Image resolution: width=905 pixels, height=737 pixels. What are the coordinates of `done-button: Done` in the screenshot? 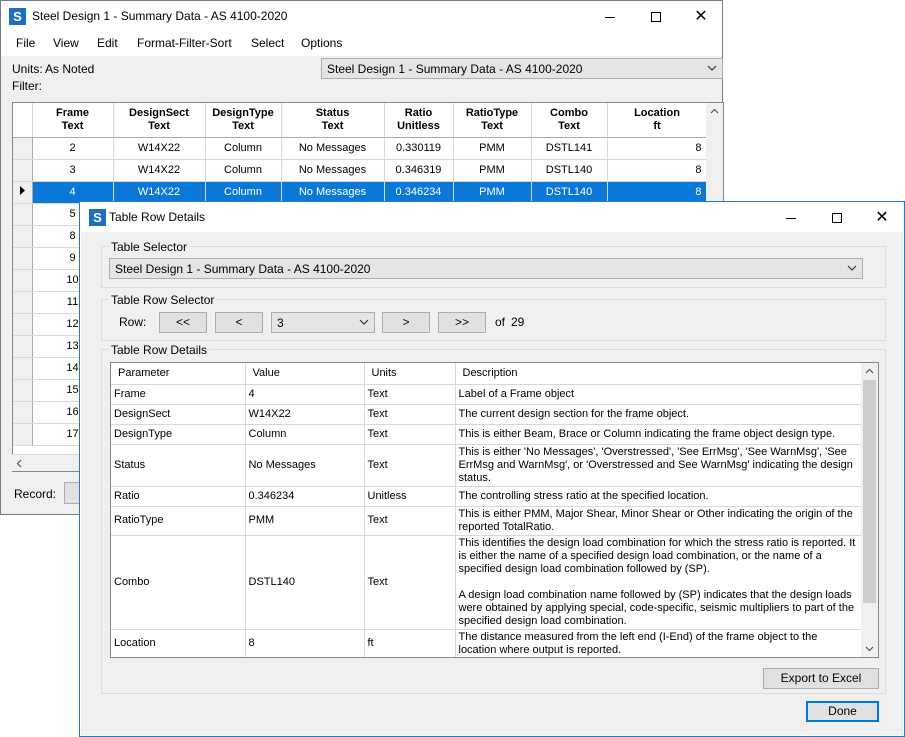 It's located at (842, 711).